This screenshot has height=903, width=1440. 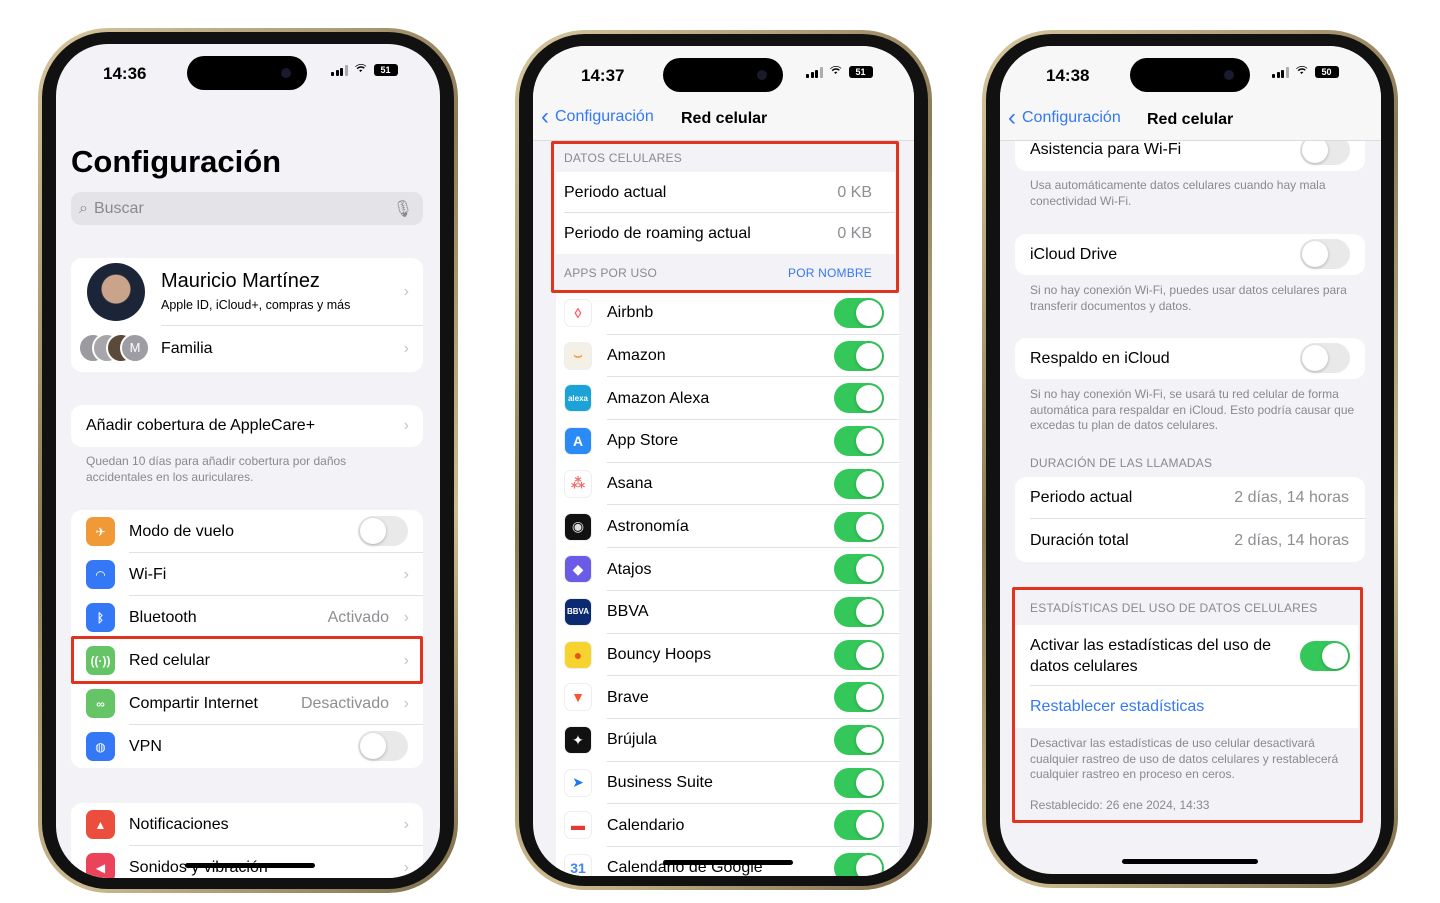 What do you see at coordinates (1187, 705) in the screenshot?
I see `highlight-box` at bounding box center [1187, 705].